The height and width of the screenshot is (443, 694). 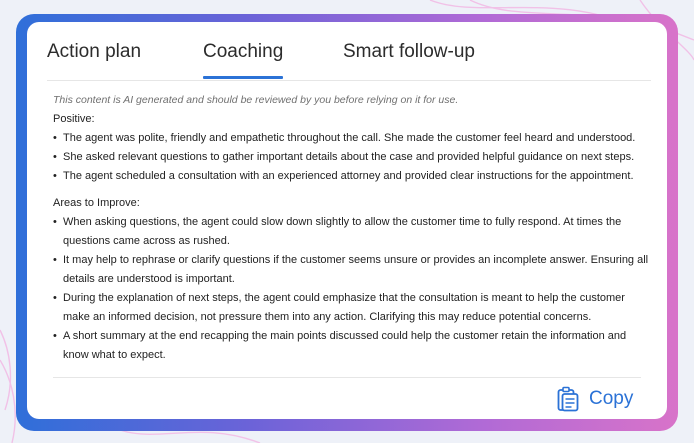 What do you see at coordinates (611, 398) in the screenshot?
I see `copy-label: Copy` at bounding box center [611, 398].